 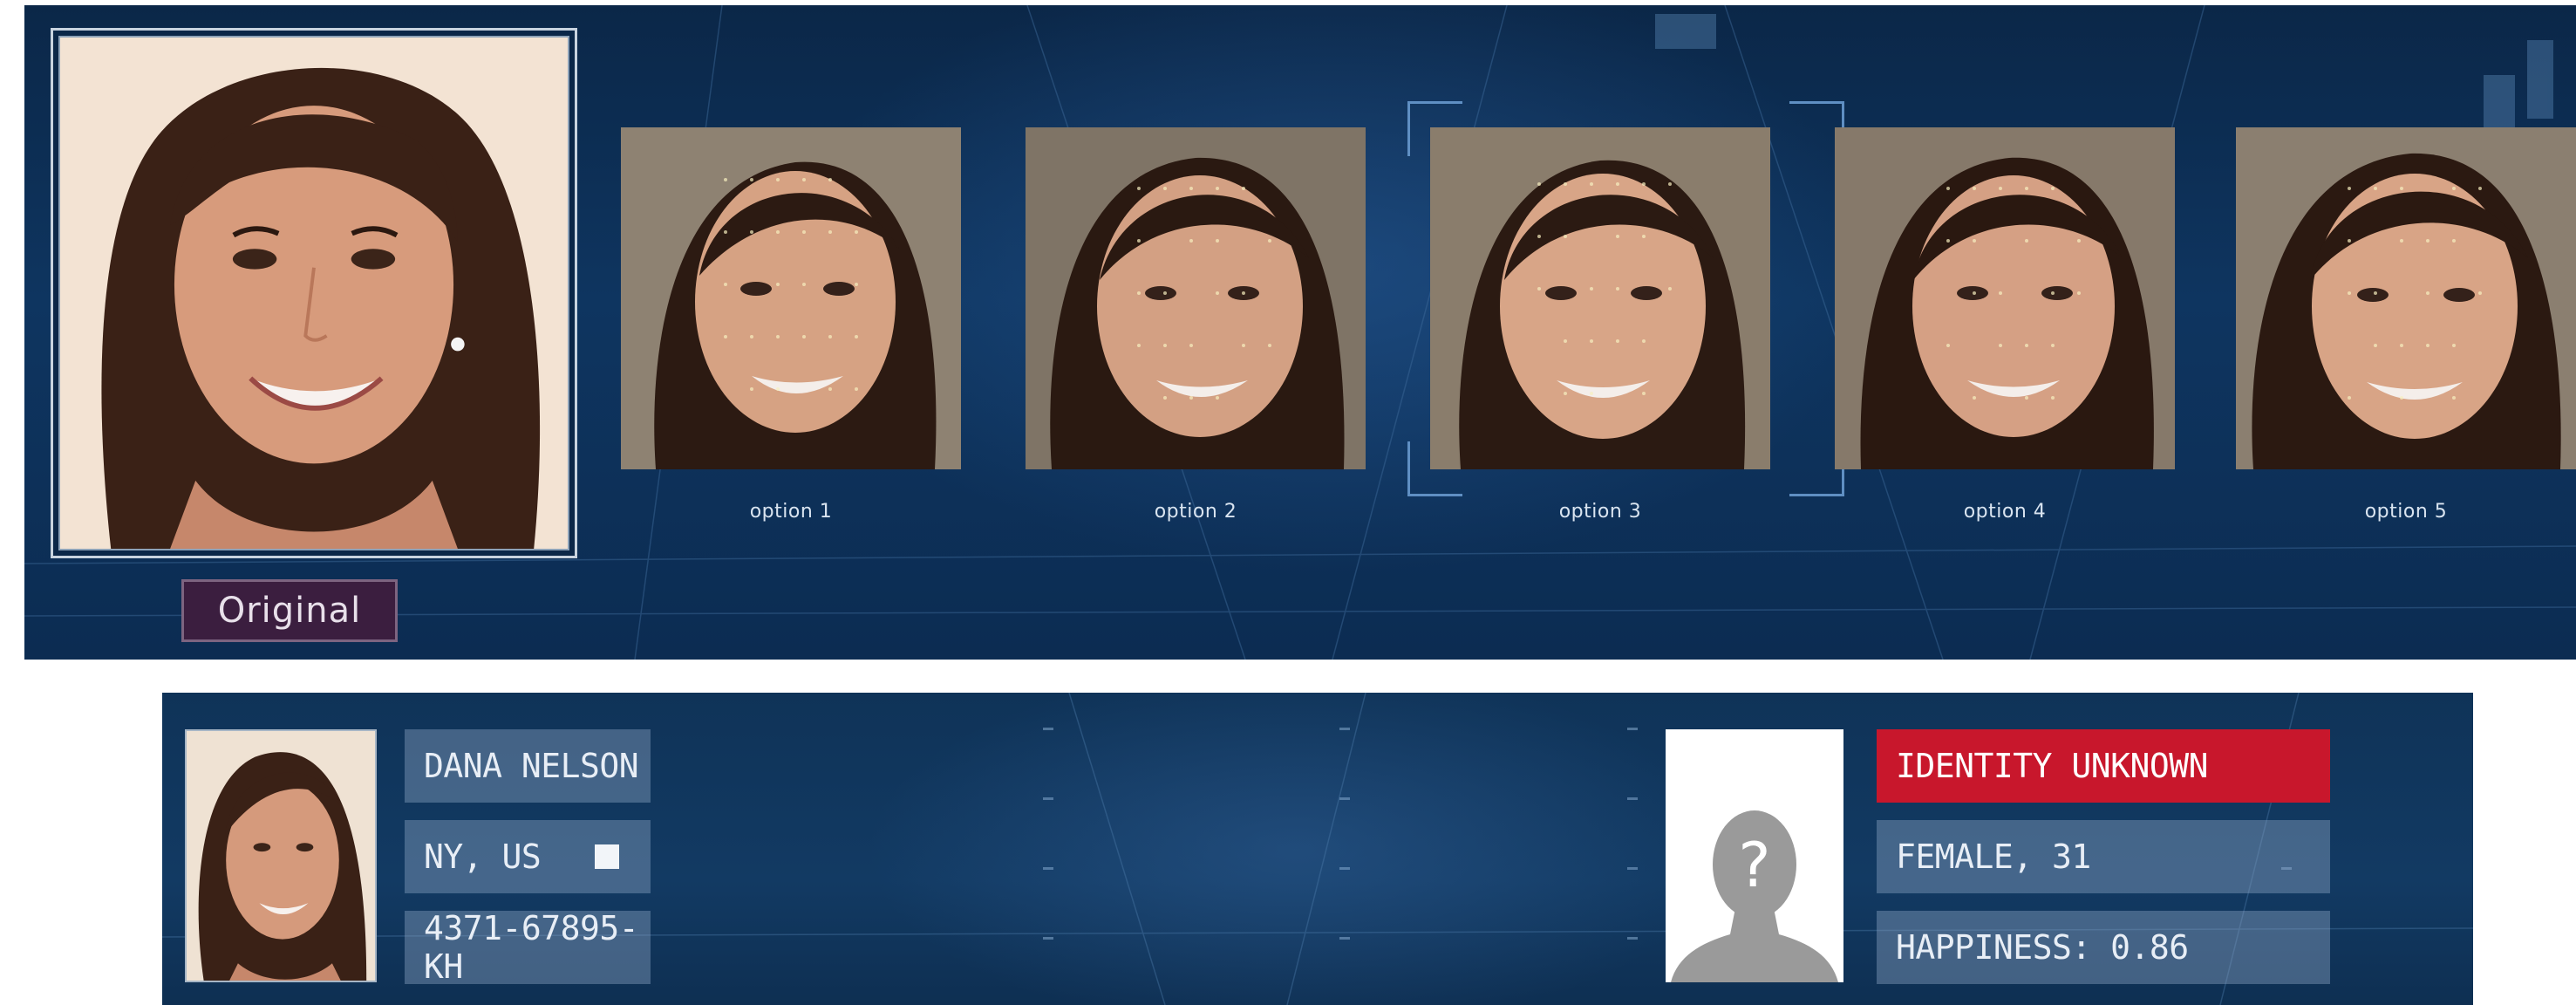 I want to click on profile-photo, so click(x=281, y=856).